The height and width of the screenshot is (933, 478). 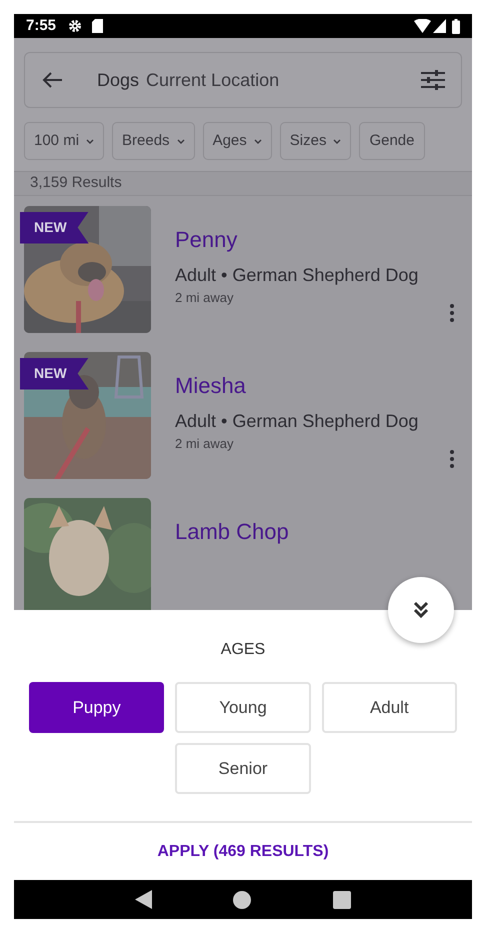 I want to click on search-category: Dogs, so click(x=118, y=80).